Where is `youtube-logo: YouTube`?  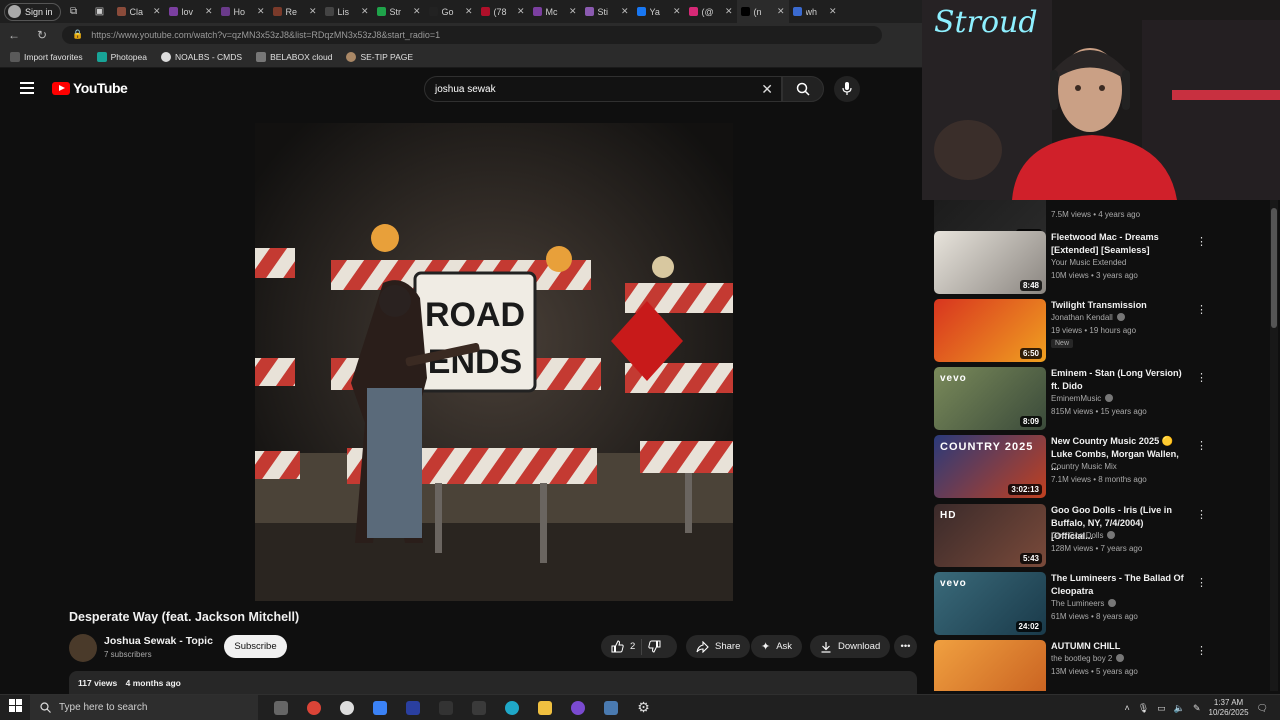 youtube-logo: YouTube is located at coordinates (90, 88).